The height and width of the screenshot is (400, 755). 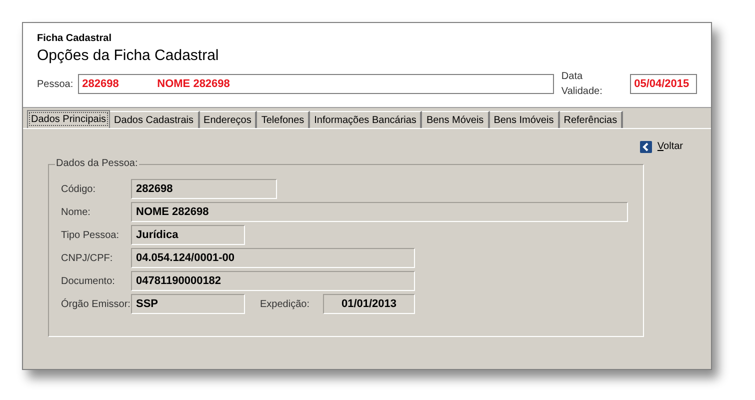 I want to click on person-field: 282698 NOME 282698, so click(x=316, y=84).